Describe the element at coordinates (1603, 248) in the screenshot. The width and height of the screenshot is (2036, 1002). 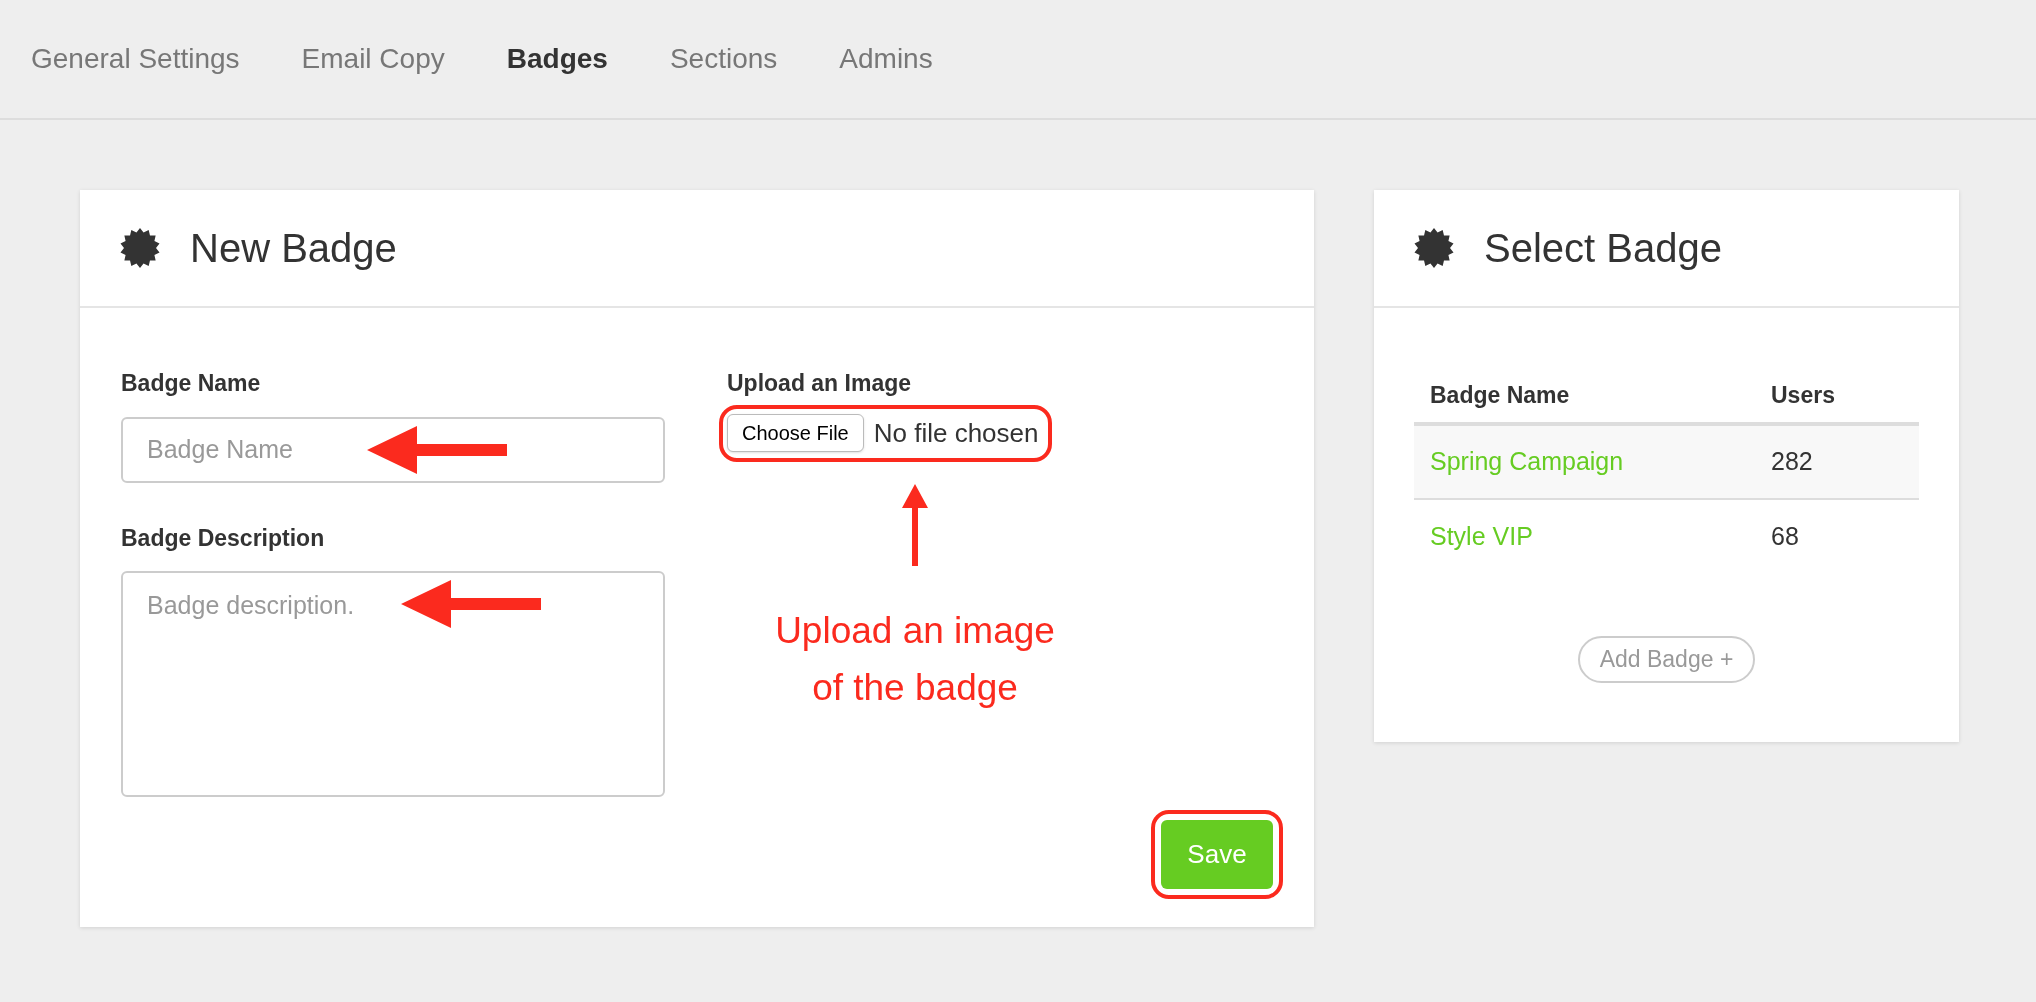
I see `card-title: Select Badge` at that location.